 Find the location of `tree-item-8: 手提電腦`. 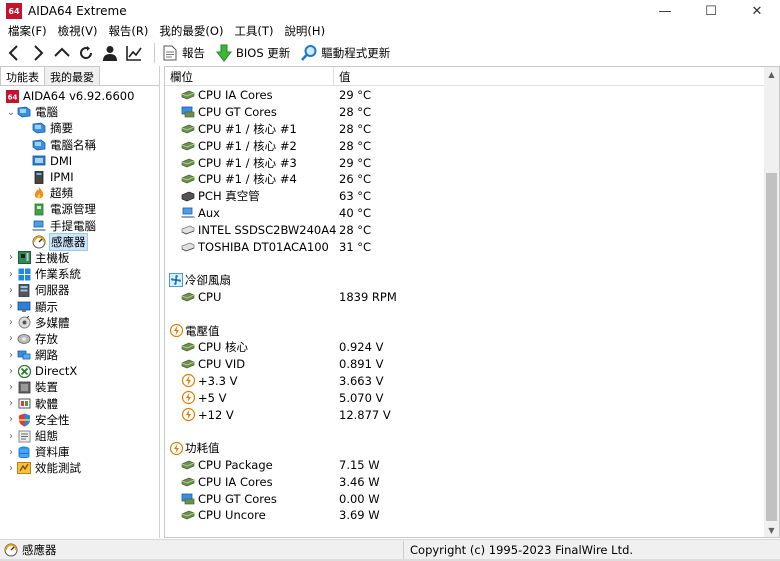

tree-item-8: 手提電腦 is located at coordinates (79, 226).